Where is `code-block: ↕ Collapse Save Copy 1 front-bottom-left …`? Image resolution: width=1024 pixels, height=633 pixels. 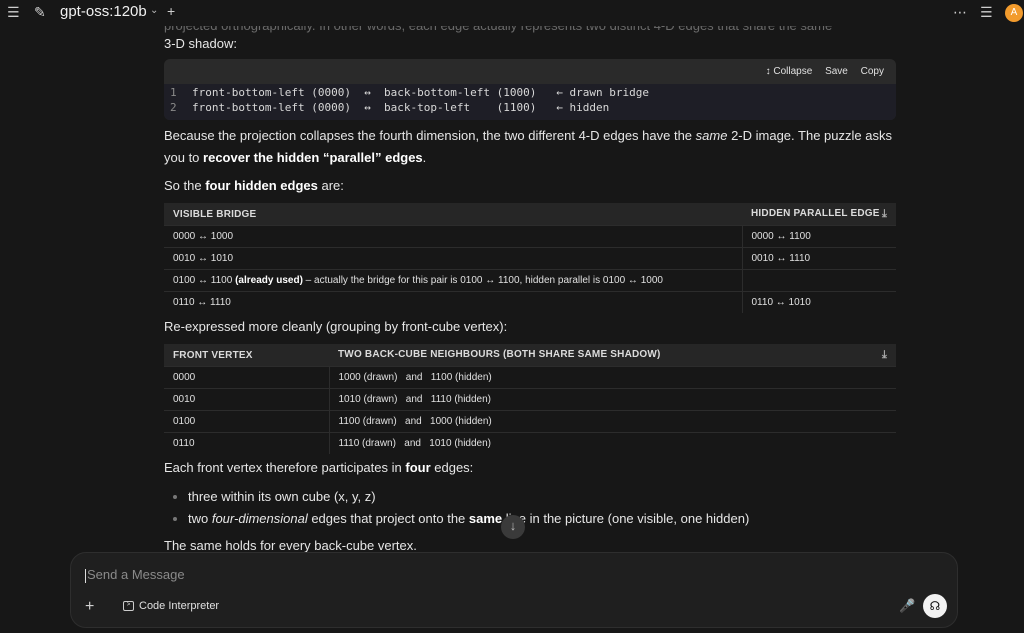 code-block: ↕ Collapse Save Copy 1 front-bottom-left … is located at coordinates (530, 89).